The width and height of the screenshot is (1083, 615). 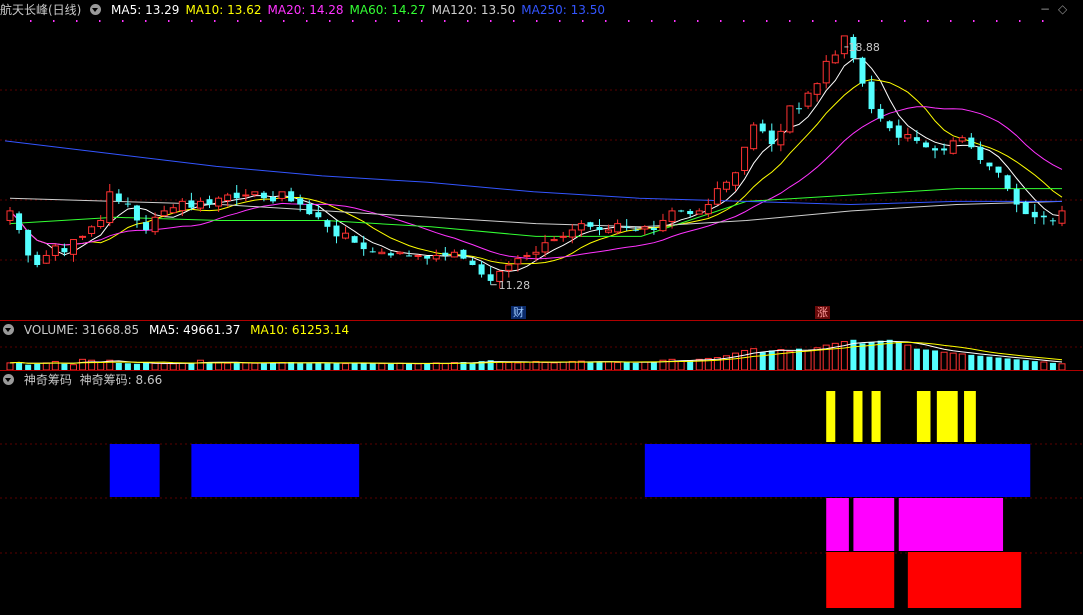 I want to click on ma-legend-item: MA20: 14.28, so click(x=305, y=10).